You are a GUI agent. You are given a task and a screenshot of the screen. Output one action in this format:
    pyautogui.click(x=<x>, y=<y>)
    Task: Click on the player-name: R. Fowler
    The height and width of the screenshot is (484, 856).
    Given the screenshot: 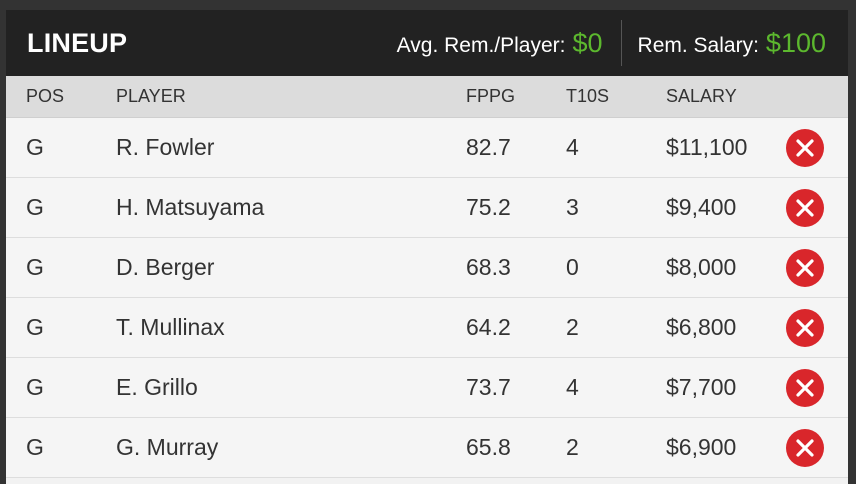 What is the action you would take?
    pyautogui.click(x=165, y=147)
    